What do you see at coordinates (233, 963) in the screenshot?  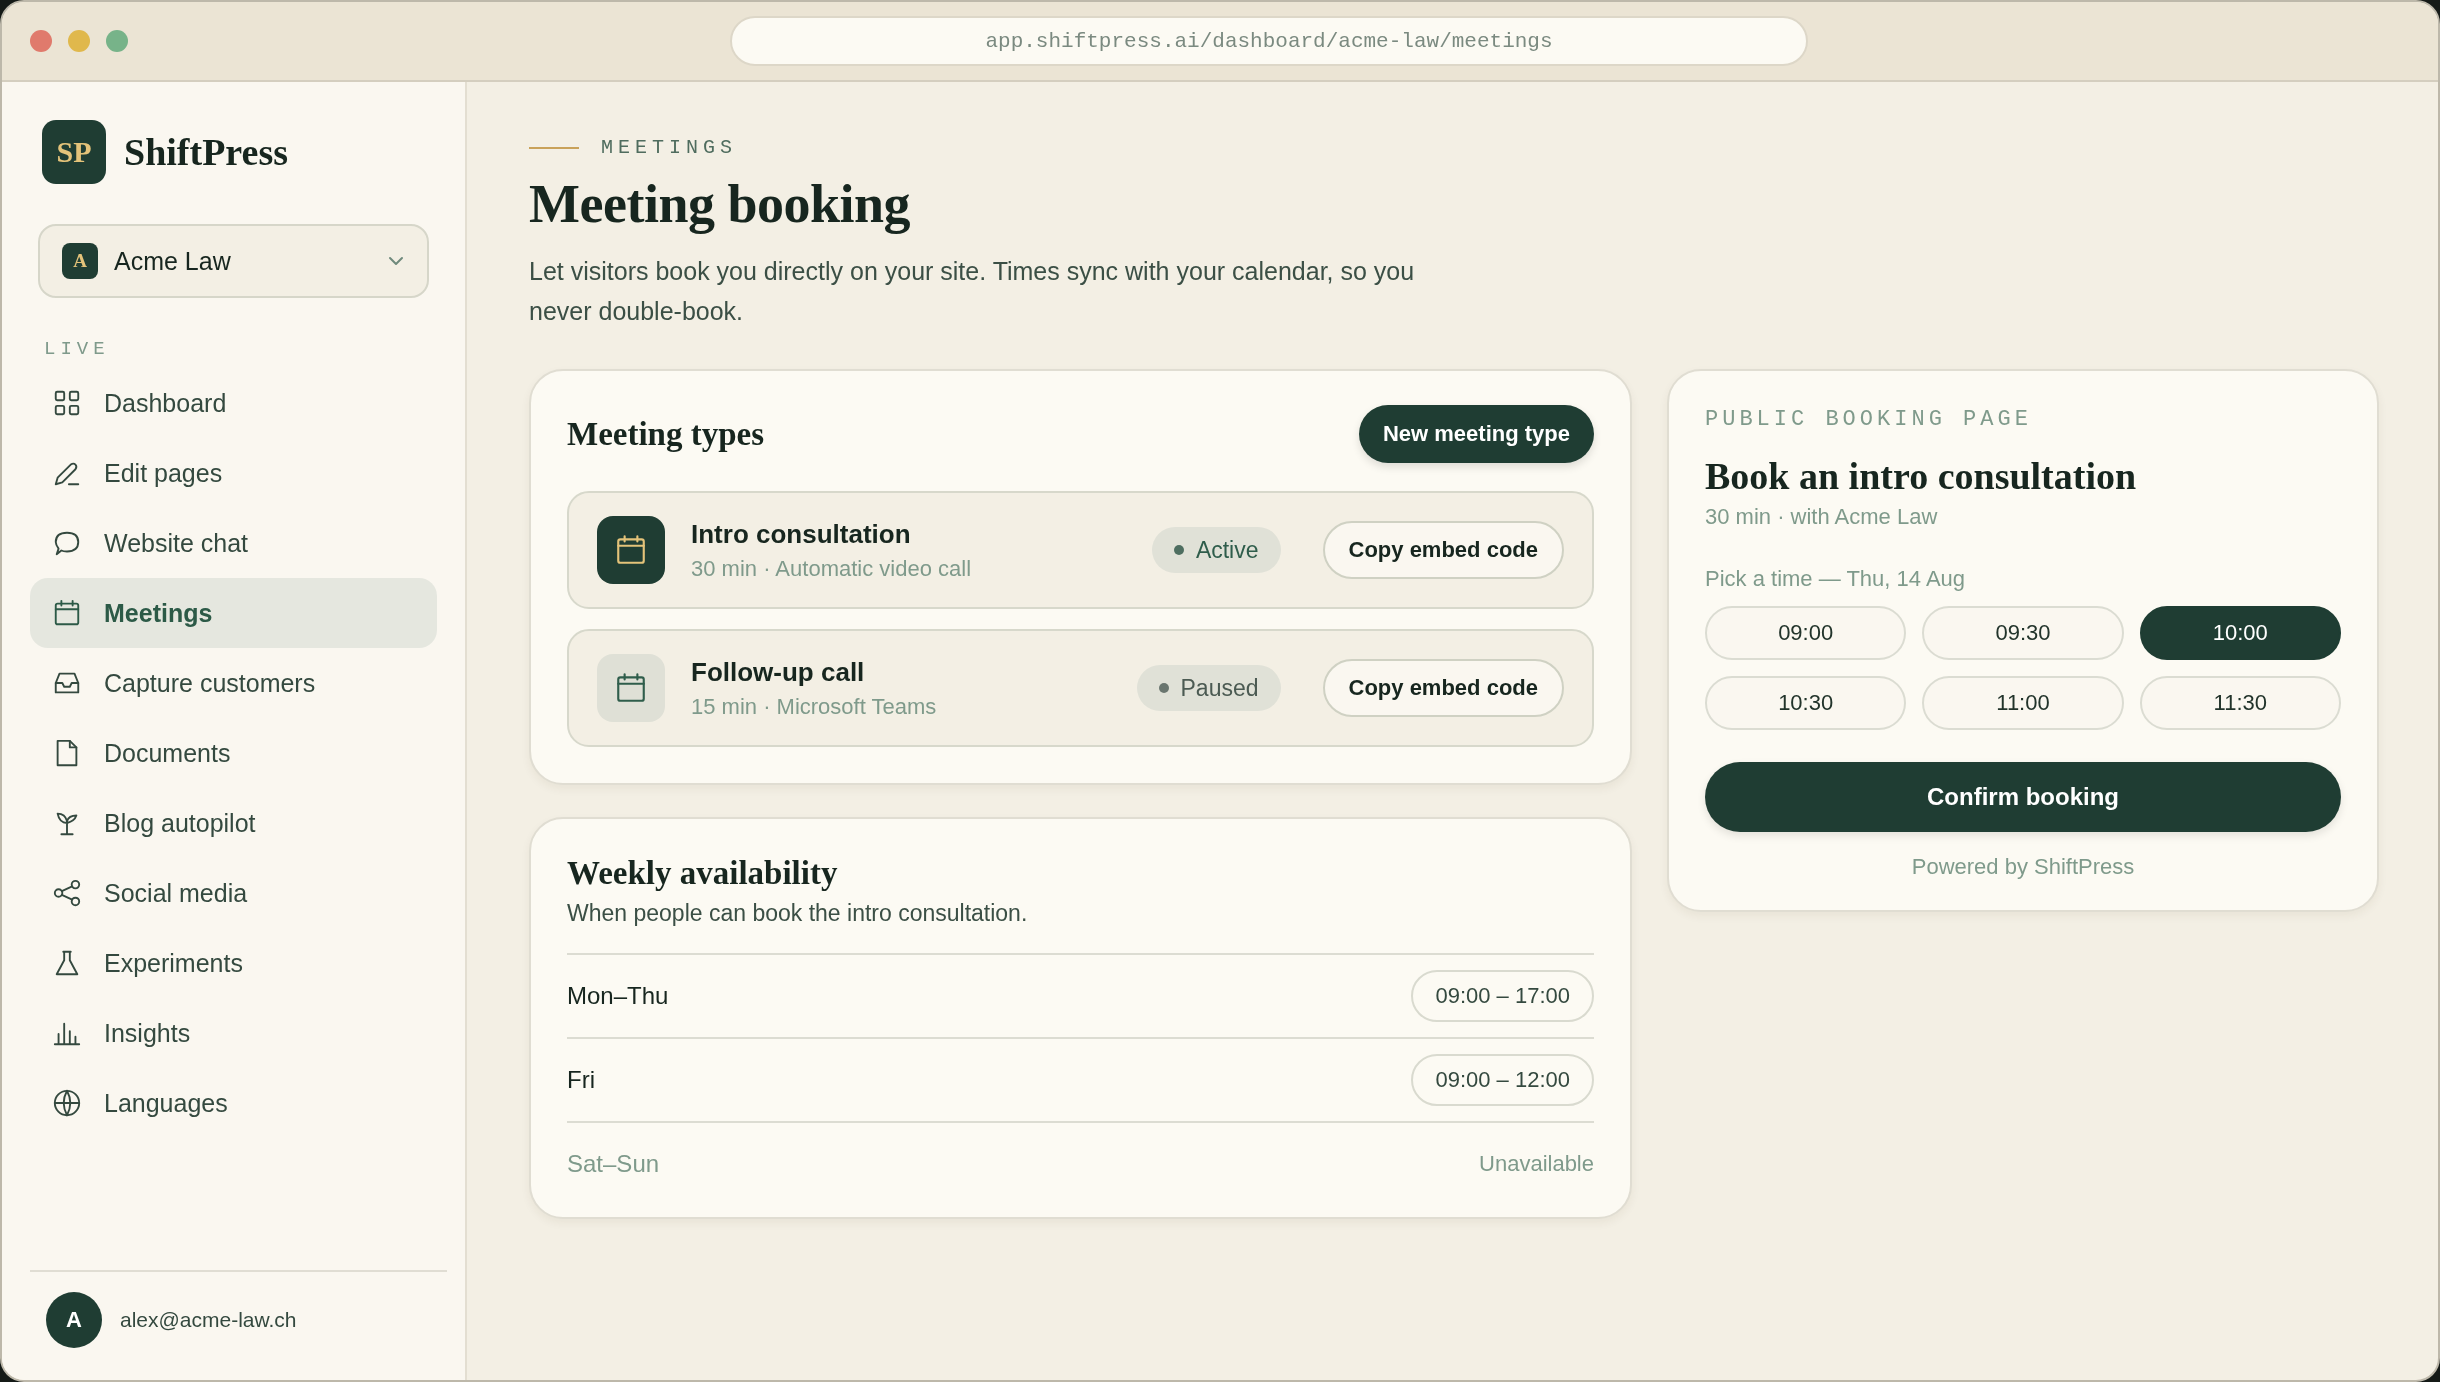 I see `nav-item: Experiments` at bounding box center [233, 963].